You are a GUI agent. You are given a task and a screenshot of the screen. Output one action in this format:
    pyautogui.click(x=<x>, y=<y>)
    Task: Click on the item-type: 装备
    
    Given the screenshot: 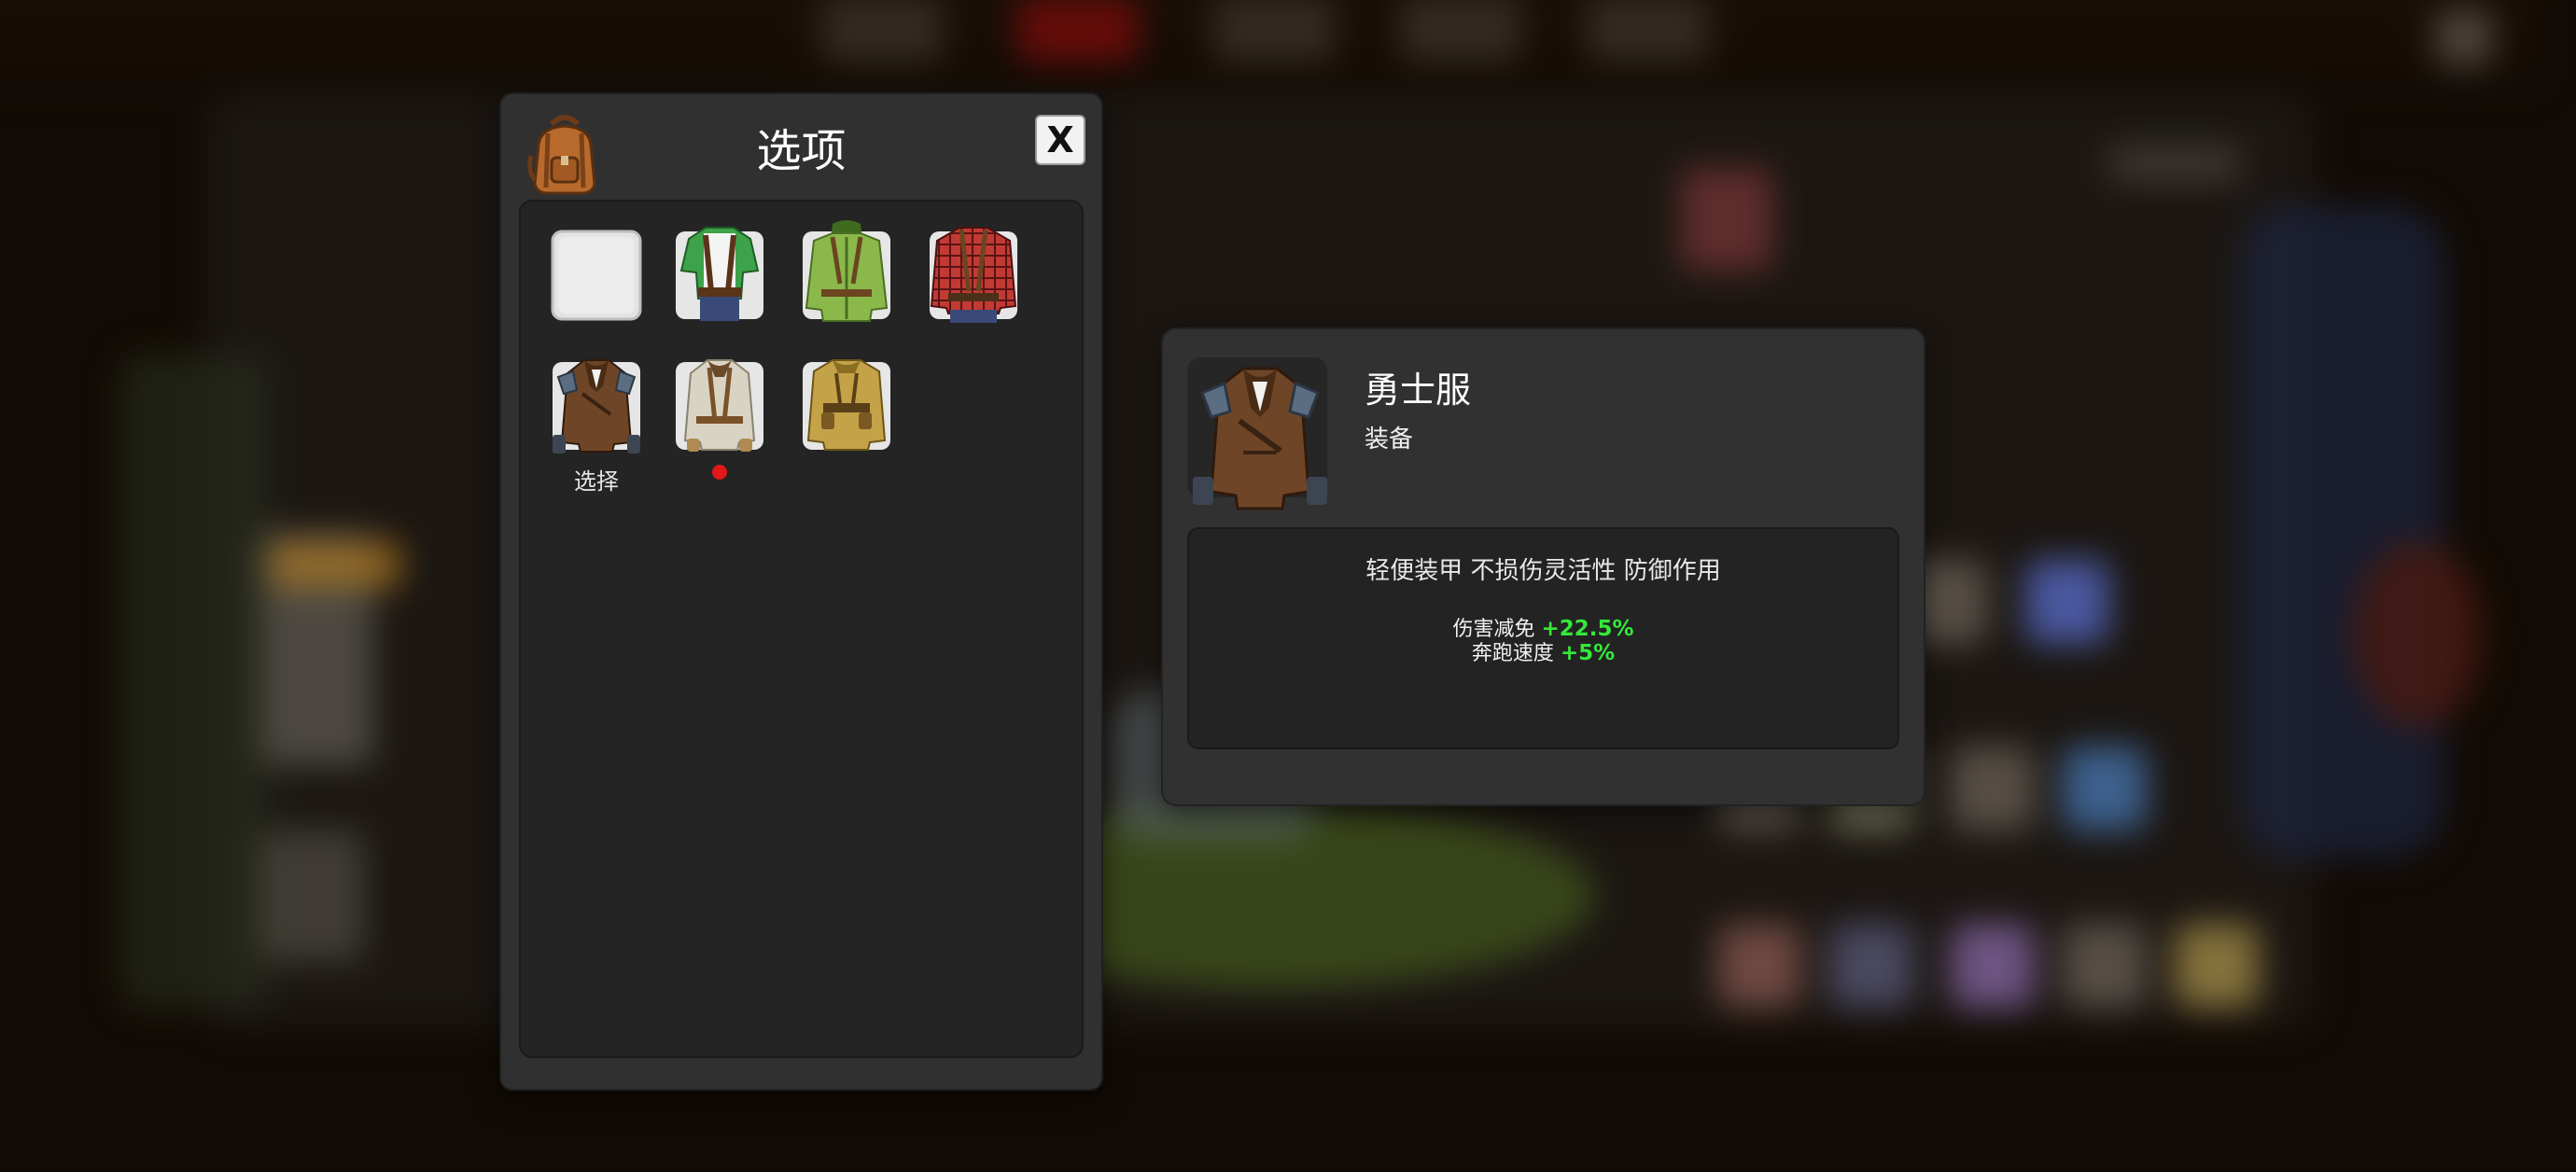 What is the action you would take?
    pyautogui.click(x=1389, y=439)
    